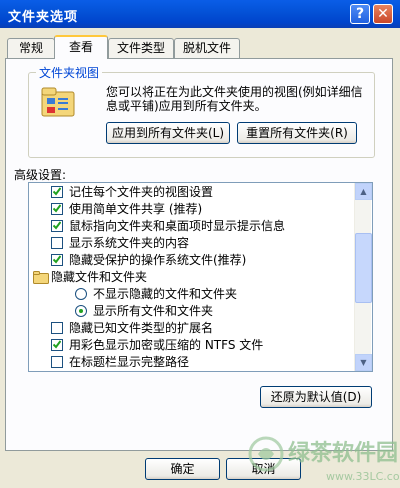 Image resolution: width=400 pixels, height=488 pixels. Describe the element at coordinates (316, 397) in the screenshot. I see `restore-defaults-button: 还原为默认值(D)` at that location.